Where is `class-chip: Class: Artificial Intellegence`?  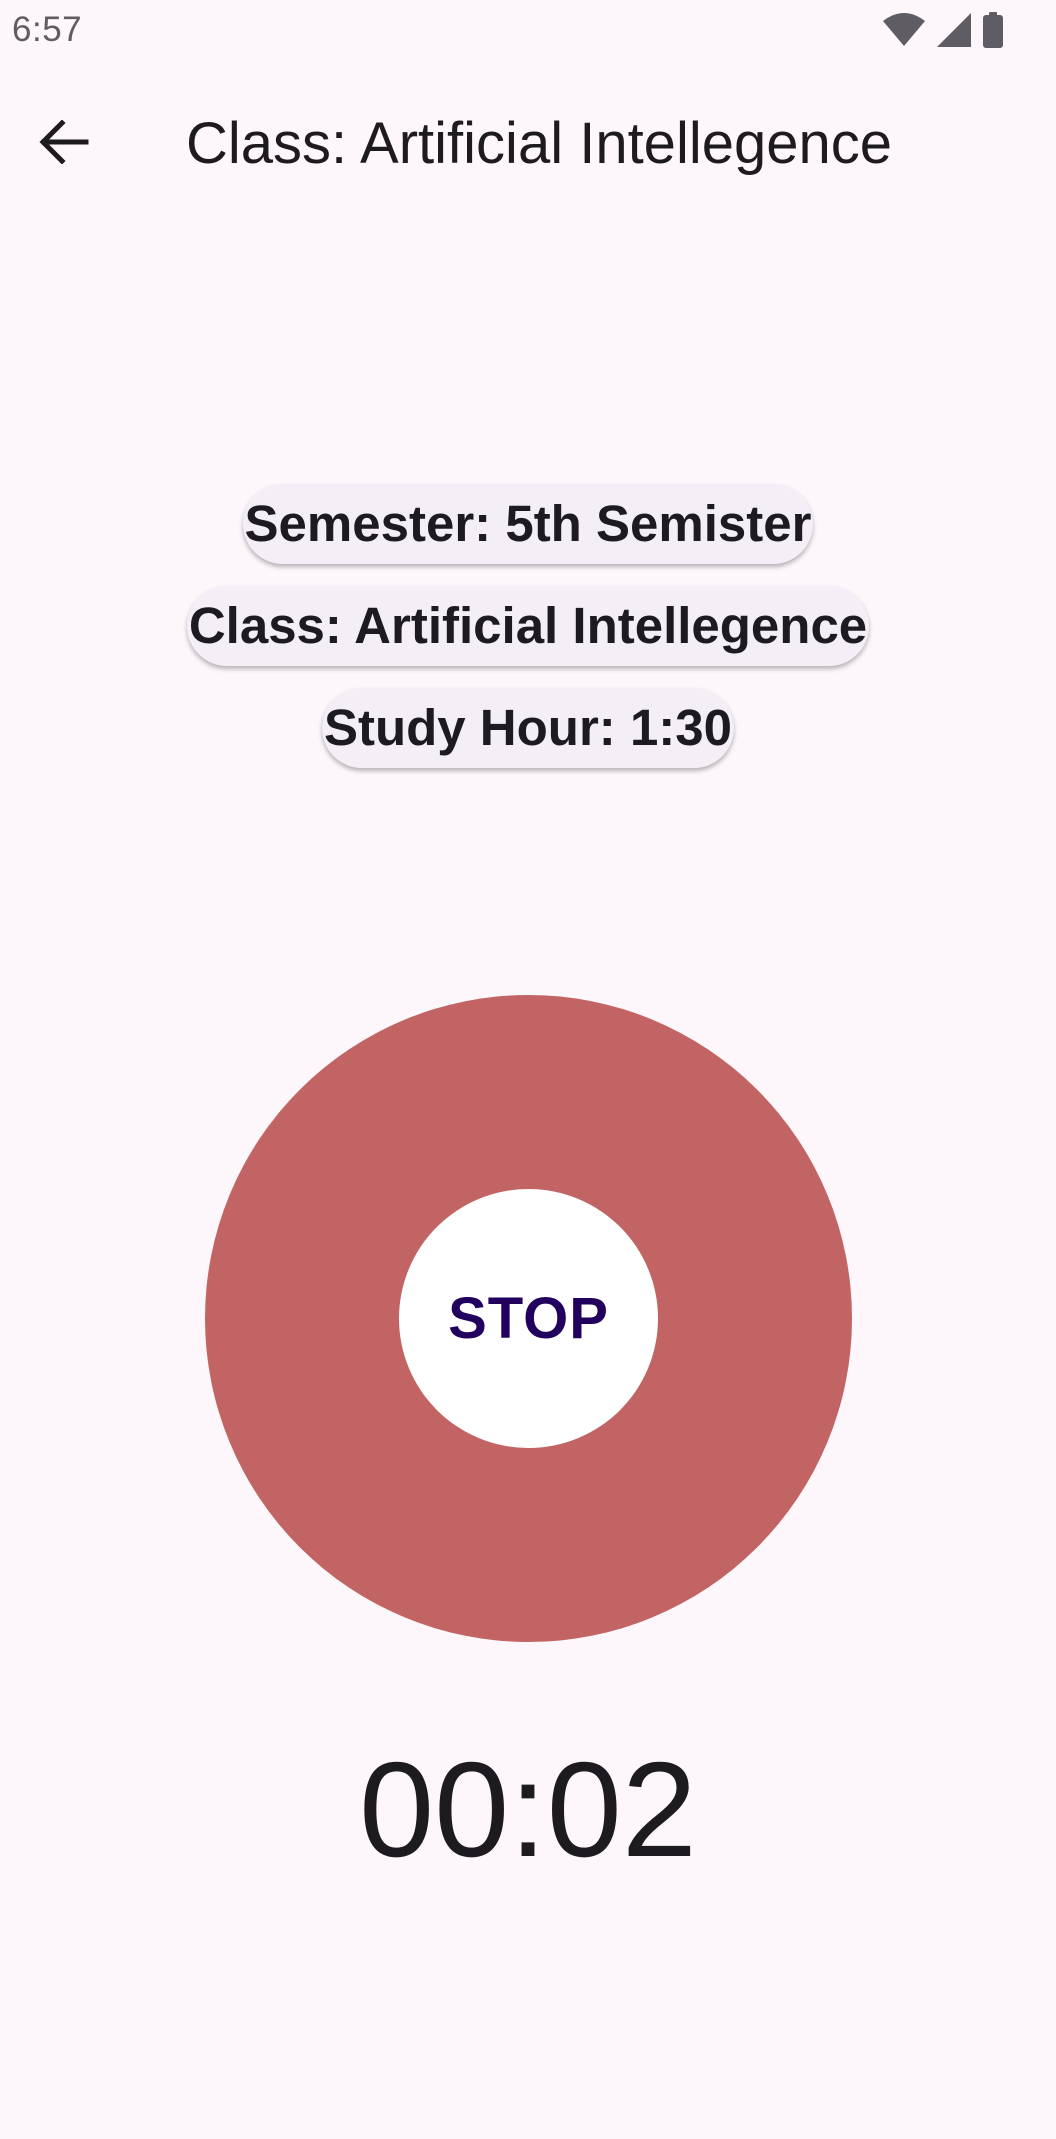 class-chip: Class: Artificial Intellegence is located at coordinates (528, 626).